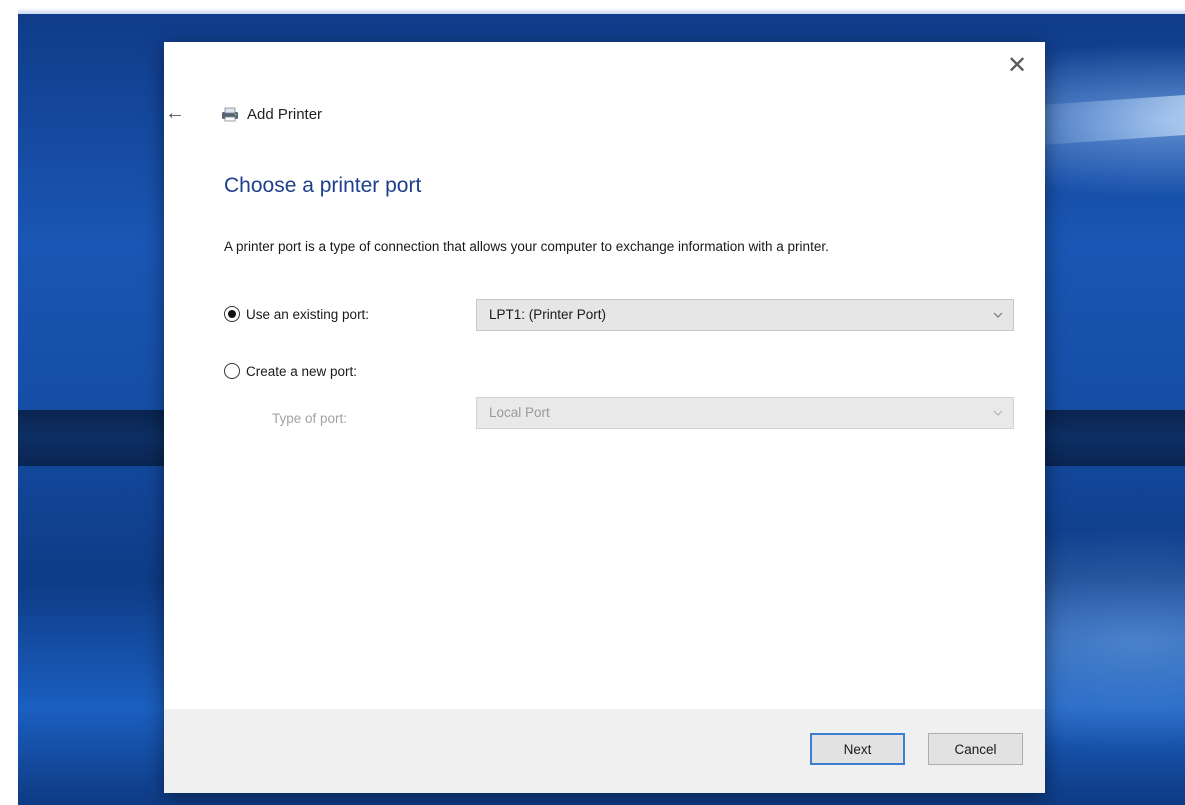  I want to click on back-button: ←, so click(175, 113).